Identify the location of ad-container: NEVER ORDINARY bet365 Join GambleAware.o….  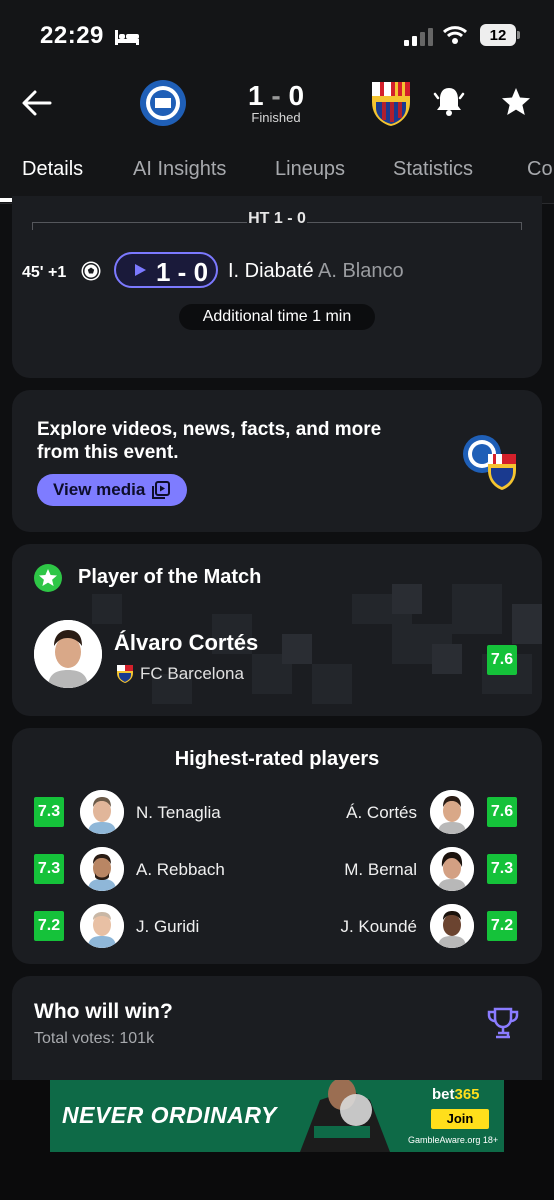
(277, 1140).